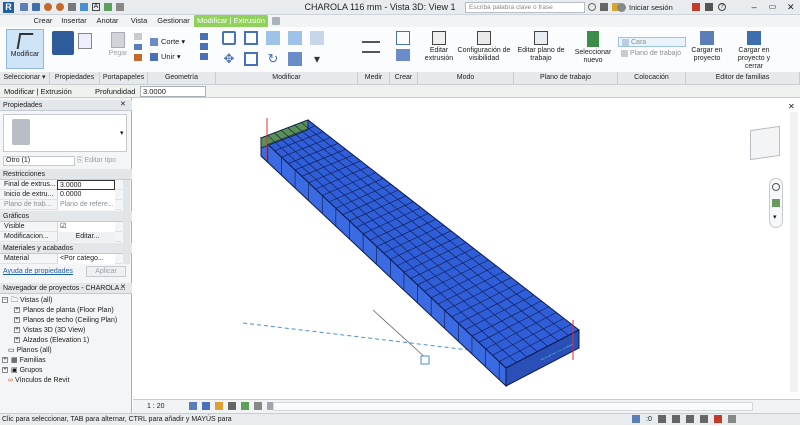 The width and height of the screenshot is (800, 426). I want to click on workplane-placement-button: Plano de trabajo, so click(652, 54).